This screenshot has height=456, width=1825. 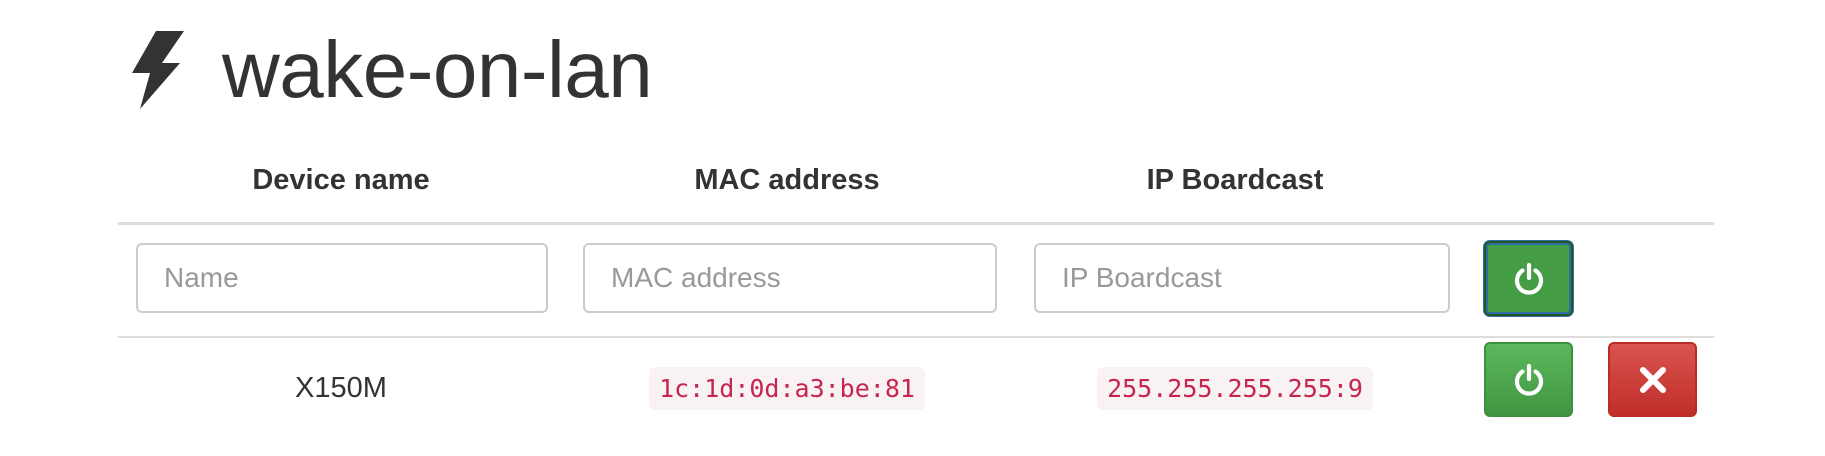 I want to click on column-header-ip-broadcast: IP Boardcast, so click(x=1235, y=180).